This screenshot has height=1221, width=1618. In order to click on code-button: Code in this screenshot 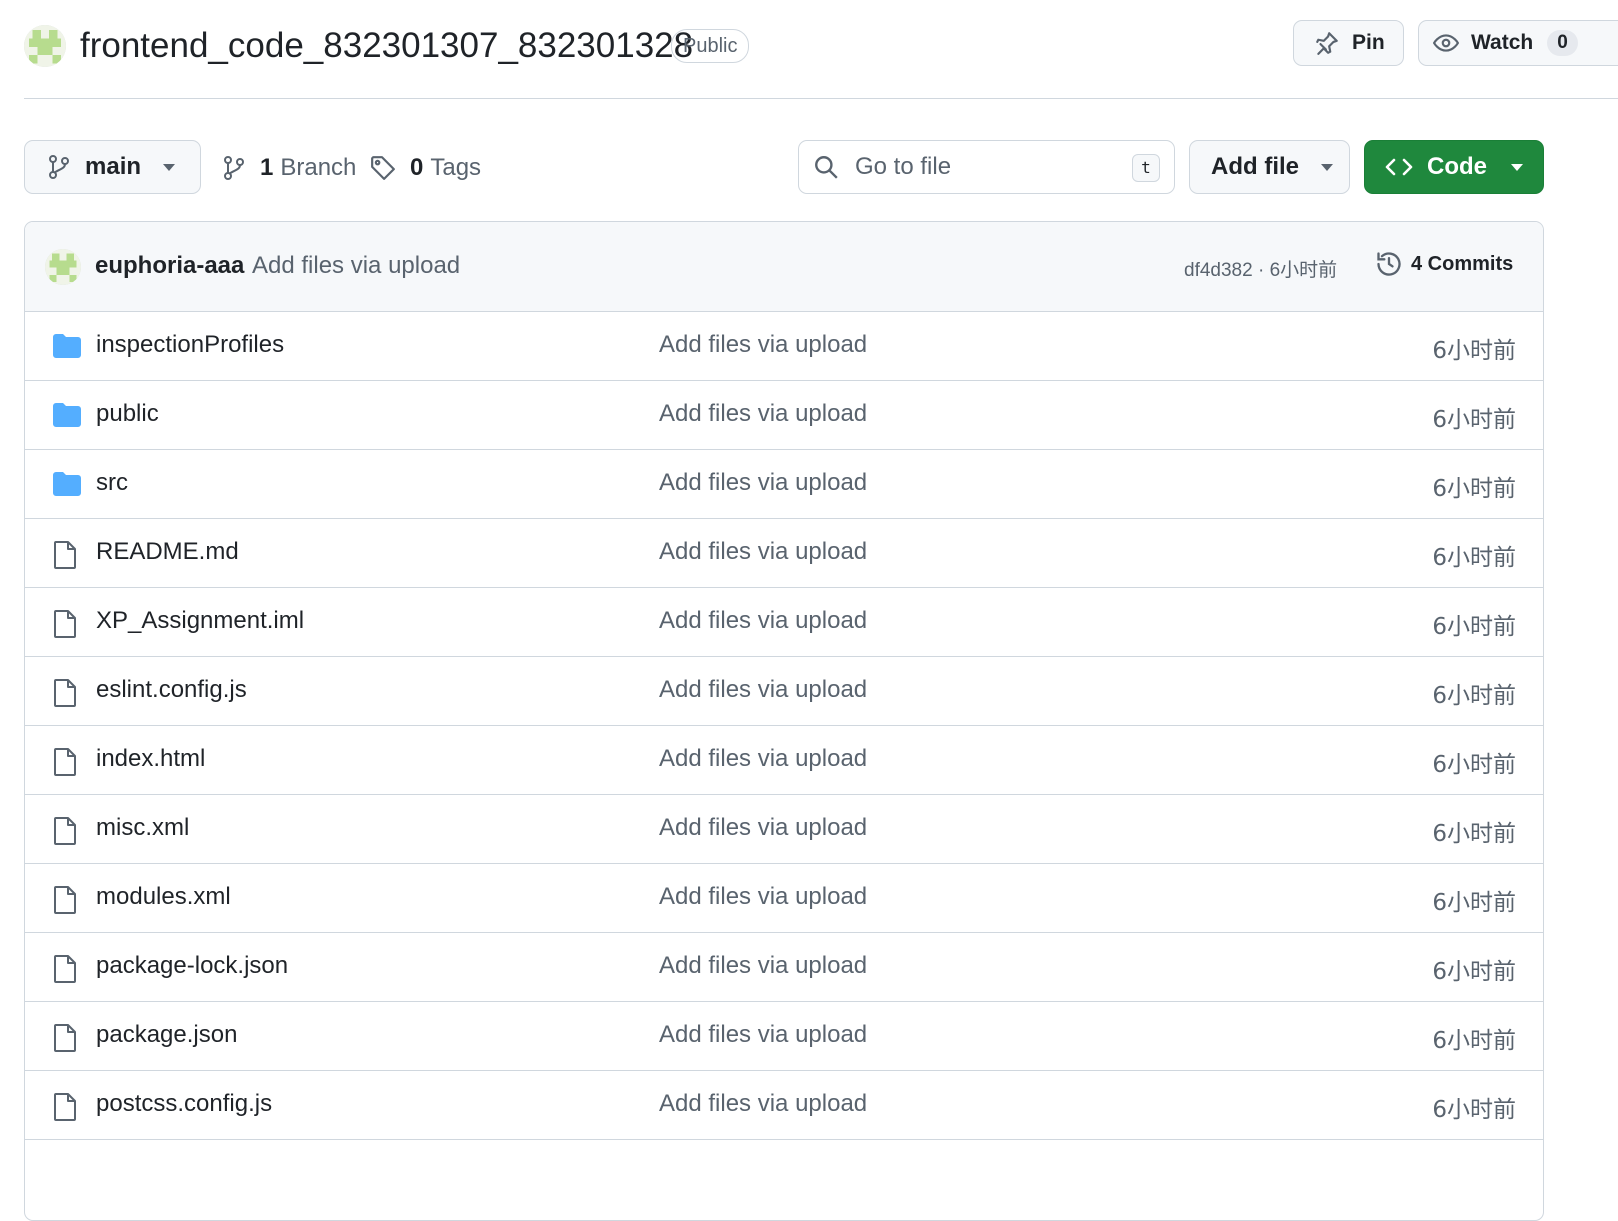, I will do `click(1454, 167)`.